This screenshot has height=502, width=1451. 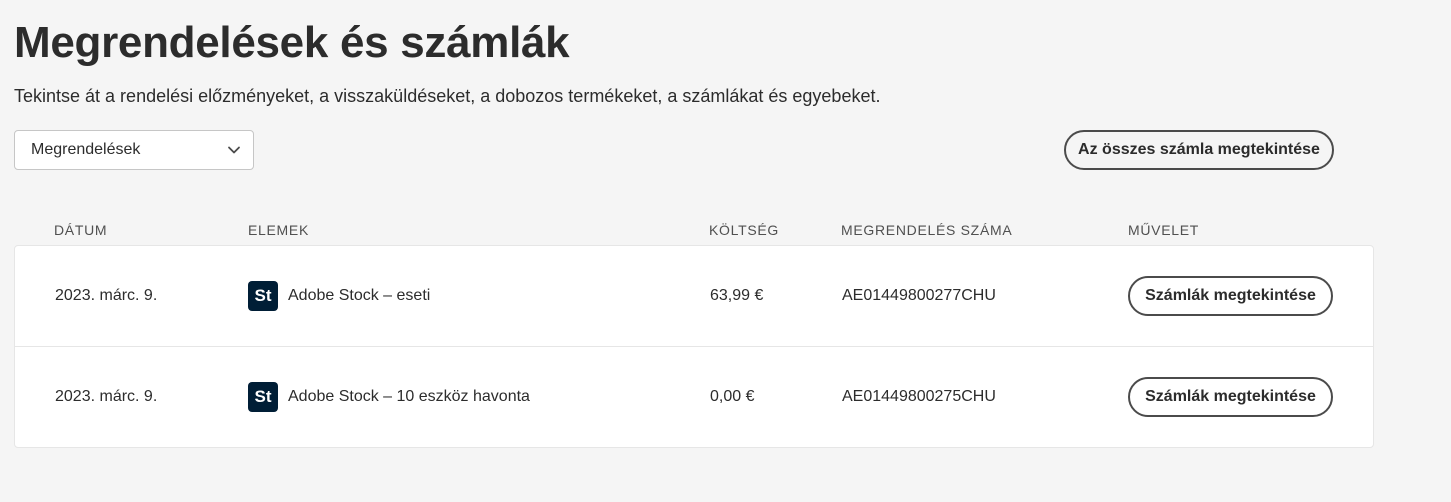 I want to click on view-all-invoices-button: Az összes számla megtekintése, so click(x=1199, y=150).